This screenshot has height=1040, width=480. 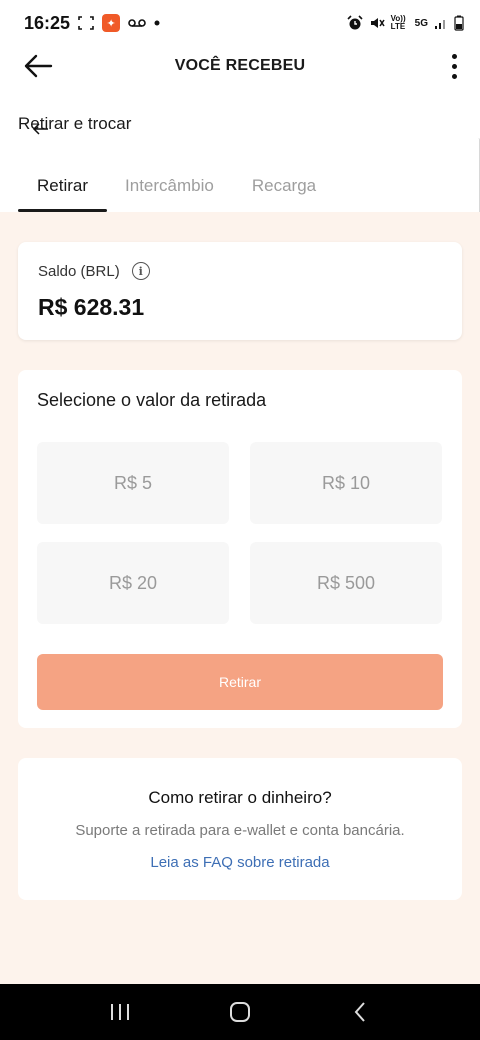 What do you see at coordinates (240, 186) in the screenshot?
I see `tab-bar: Retirar Intercâmbio Recarga` at bounding box center [240, 186].